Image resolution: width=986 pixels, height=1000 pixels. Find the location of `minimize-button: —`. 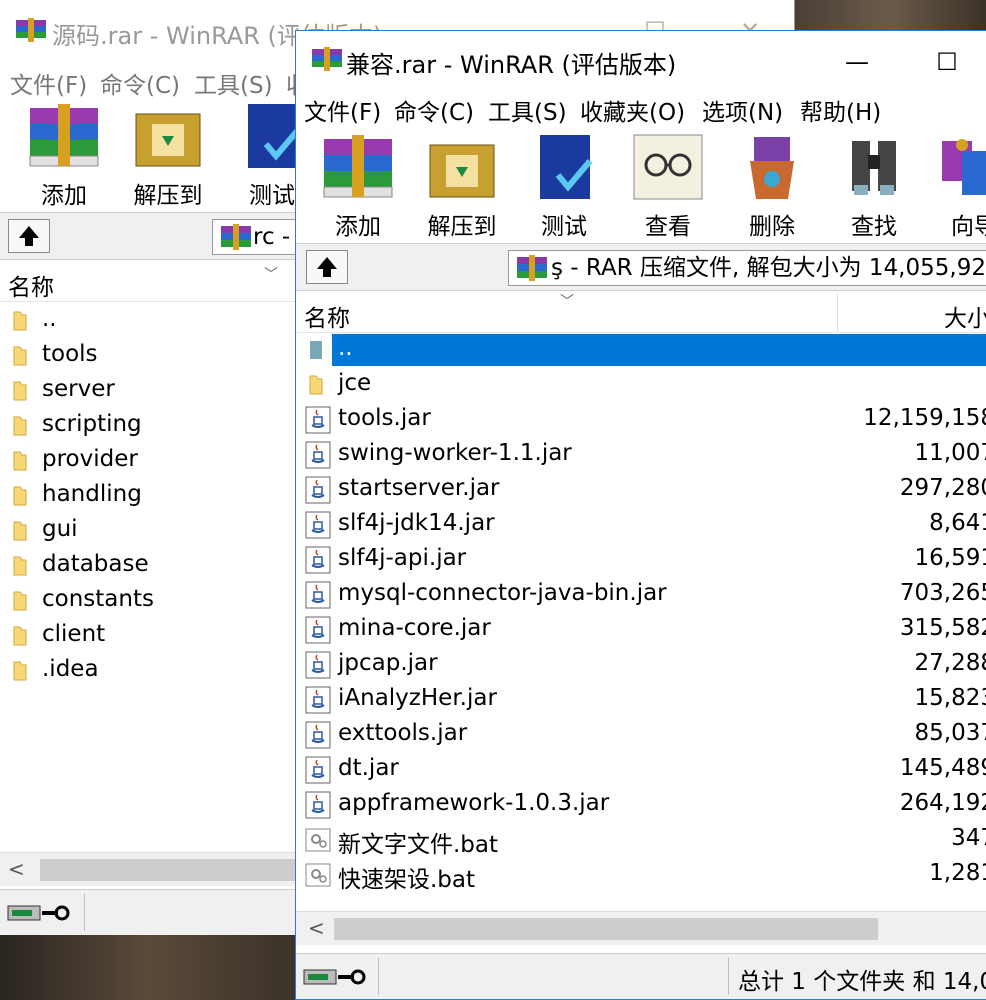

minimize-button: — is located at coordinates (857, 62).